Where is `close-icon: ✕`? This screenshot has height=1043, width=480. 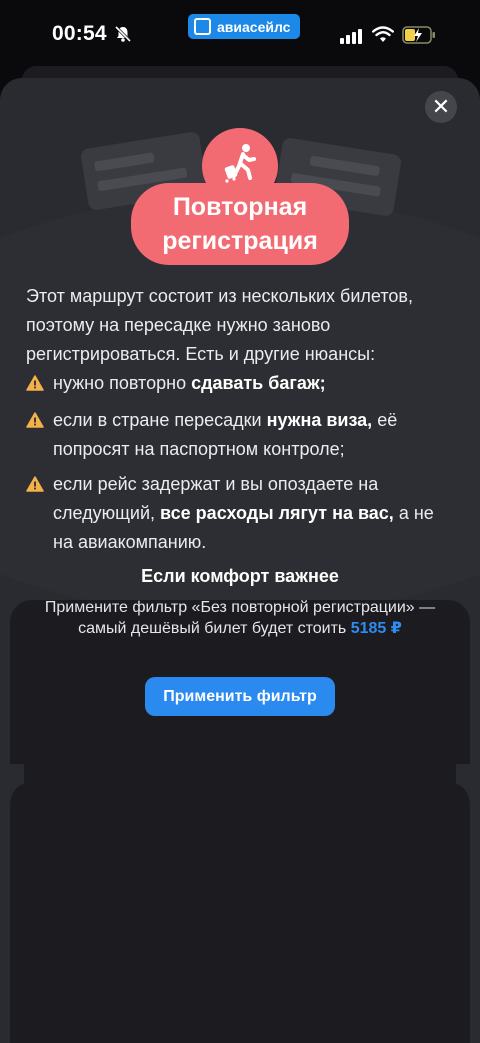 close-icon: ✕ is located at coordinates (441, 106).